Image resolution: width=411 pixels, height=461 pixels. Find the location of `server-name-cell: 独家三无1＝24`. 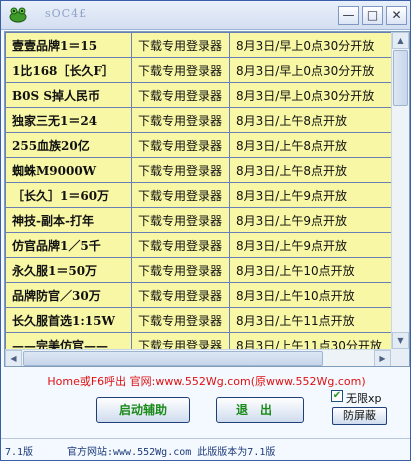

server-name-cell: 独家三无1＝24 is located at coordinates (68, 120).